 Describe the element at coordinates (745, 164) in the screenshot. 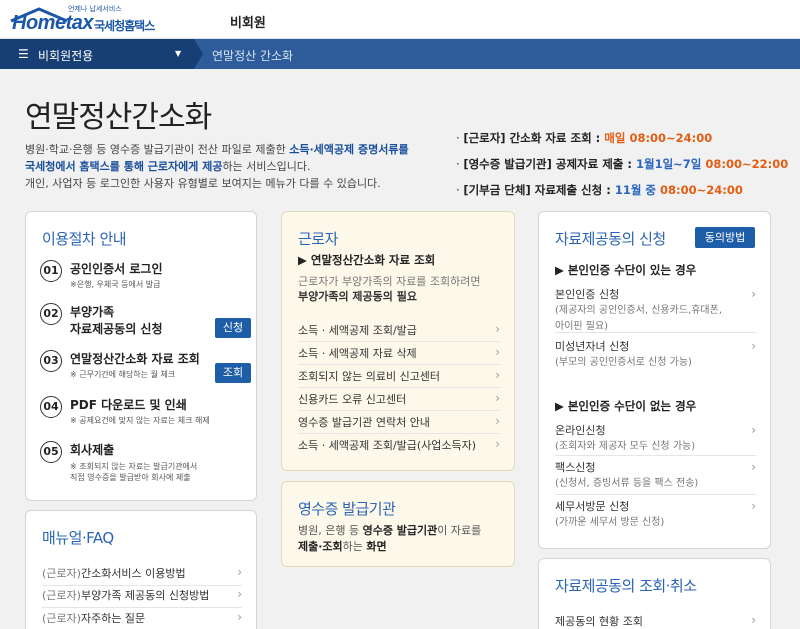

I see `schedule-time: 08:00~22:00` at that location.